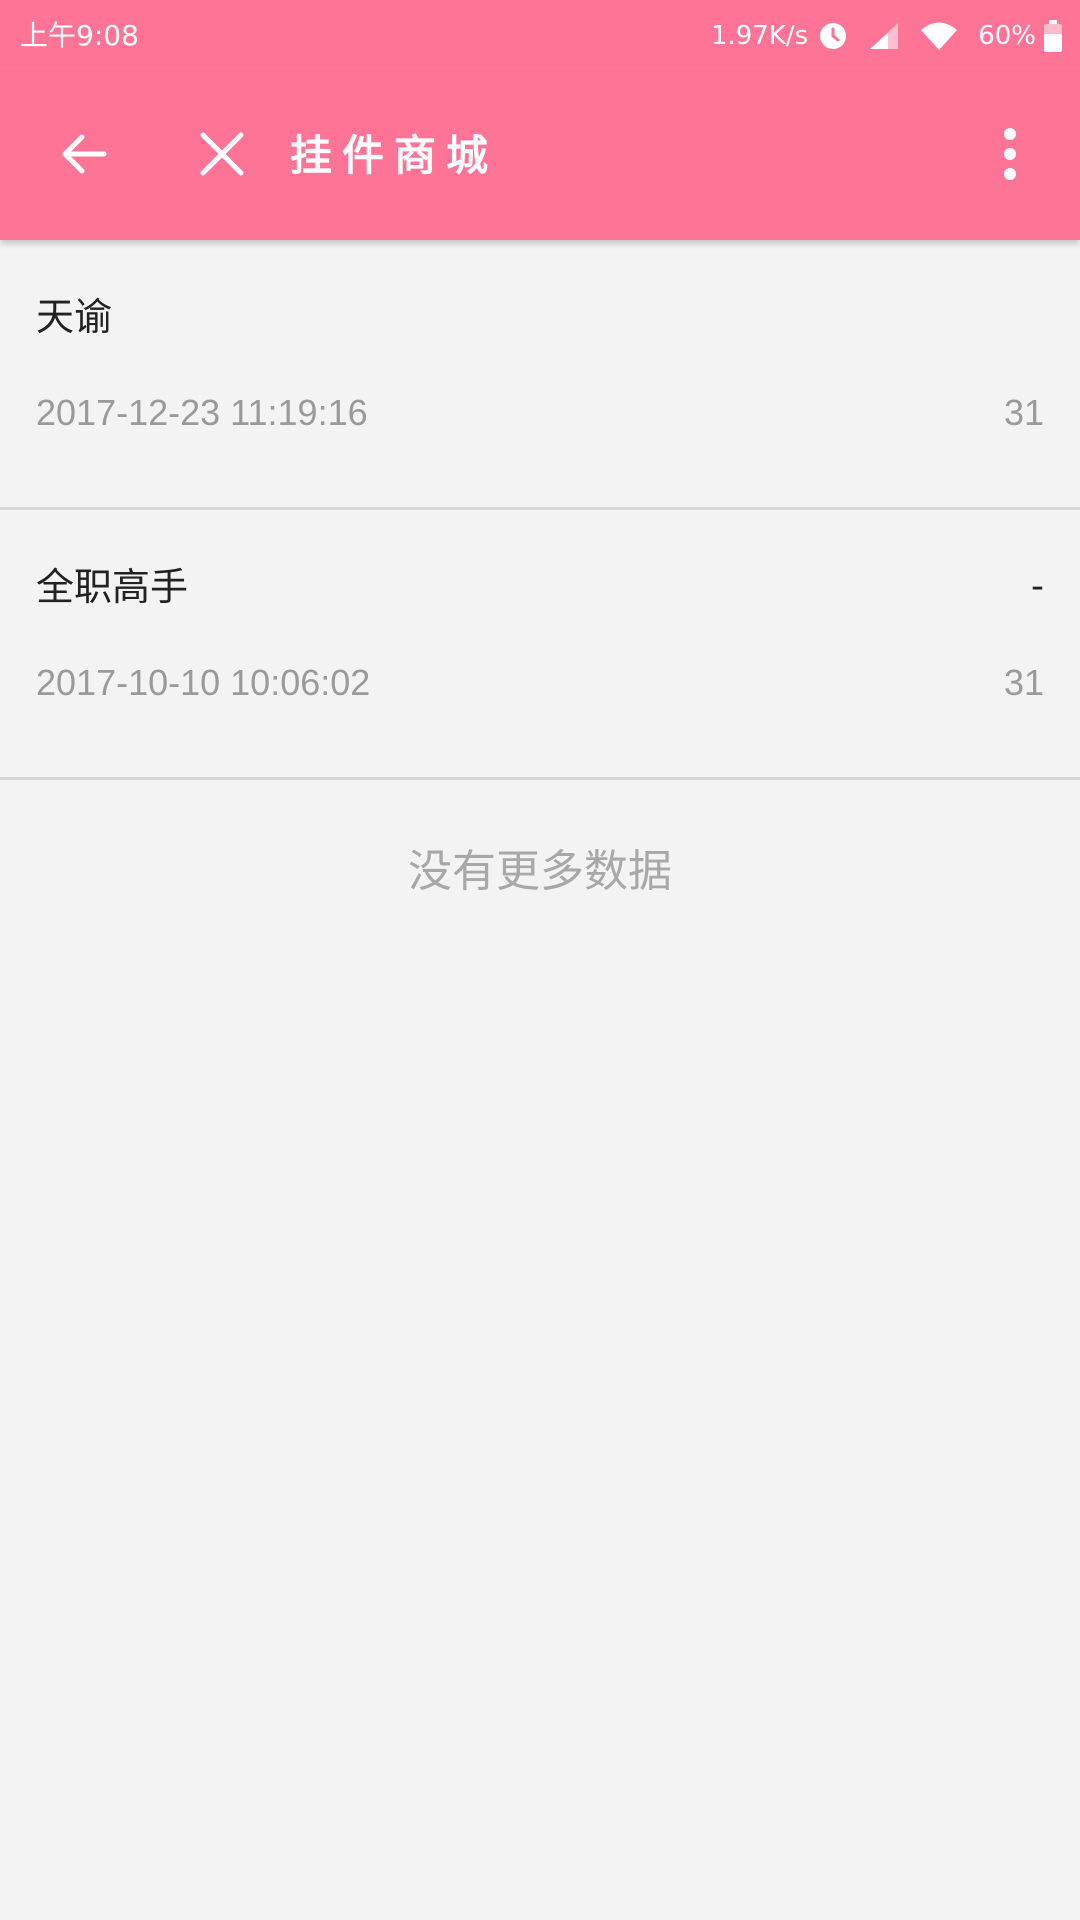 The width and height of the screenshot is (1080, 1920). Describe the element at coordinates (74, 317) in the screenshot. I see `item-title: 天谕` at that location.